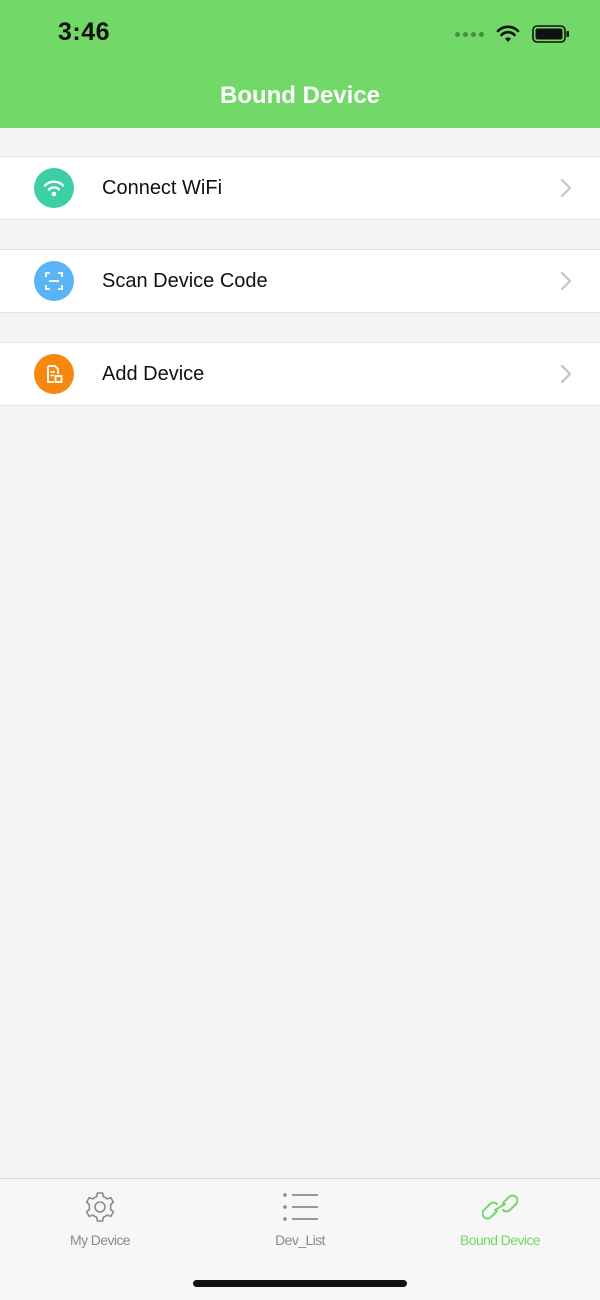 The image size is (600, 1300). What do you see at coordinates (185, 281) in the screenshot?
I see `menu-item-label: Scan Device Code` at bounding box center [185, 281].